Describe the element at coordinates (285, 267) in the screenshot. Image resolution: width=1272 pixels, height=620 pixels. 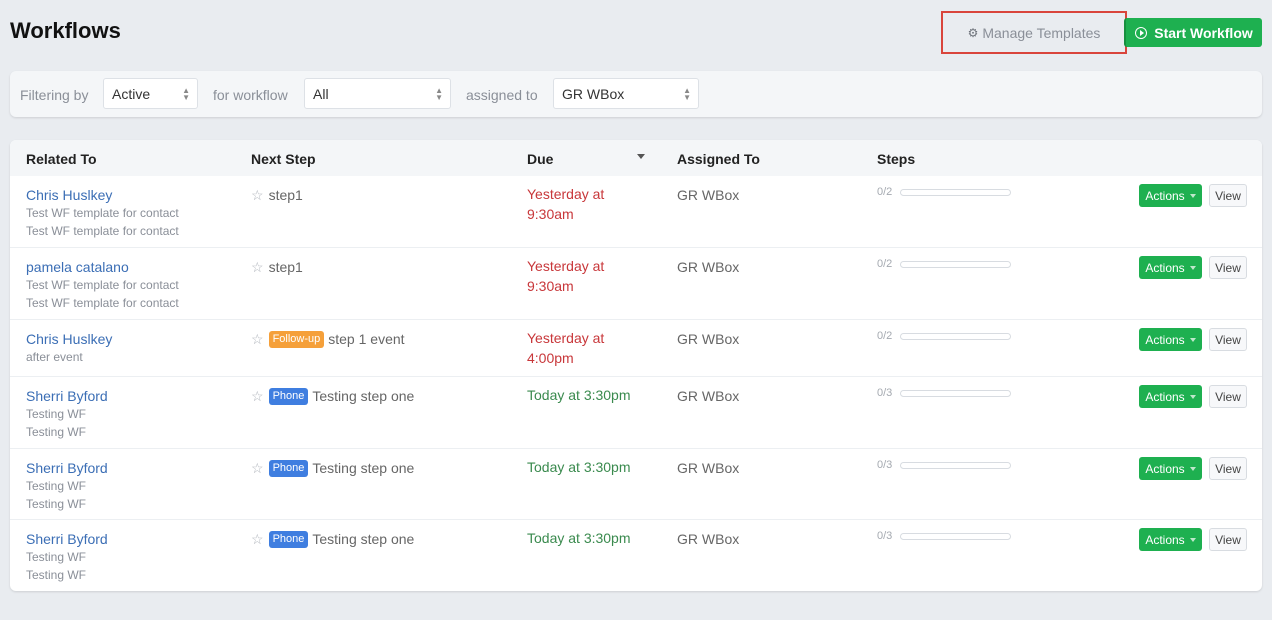
I see `next-step-label: step1` at that location.